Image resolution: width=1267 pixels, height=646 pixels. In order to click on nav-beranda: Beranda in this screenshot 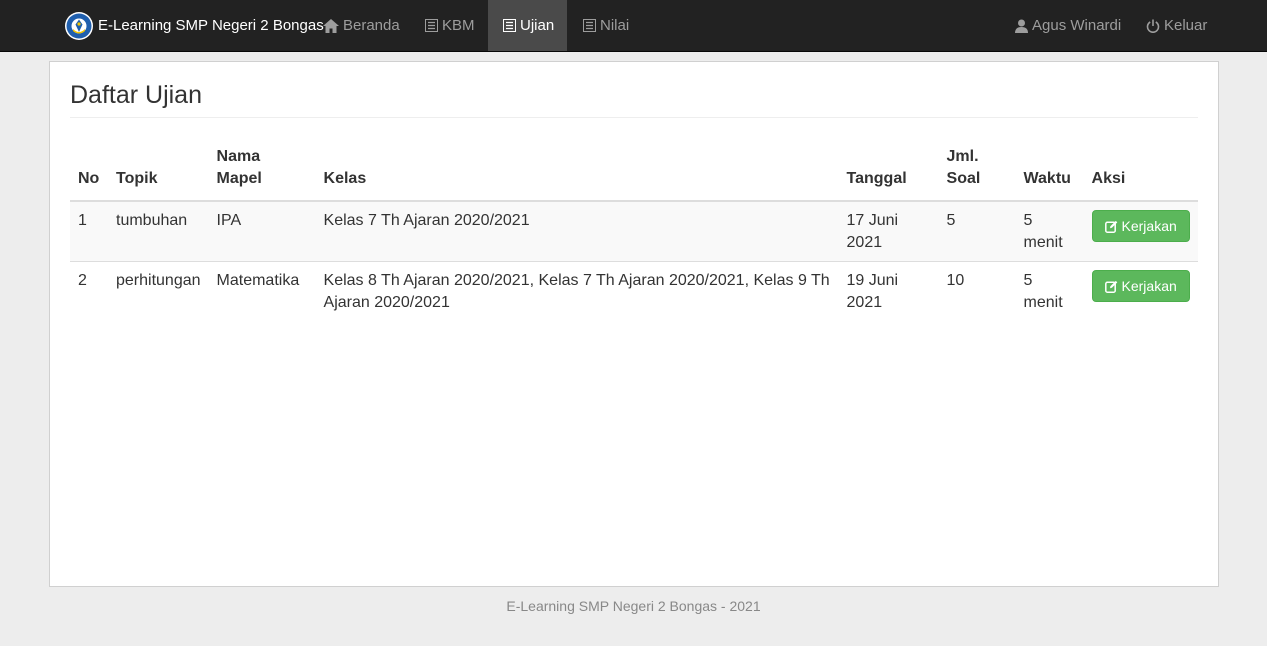, I will do `click(361, 25)`.